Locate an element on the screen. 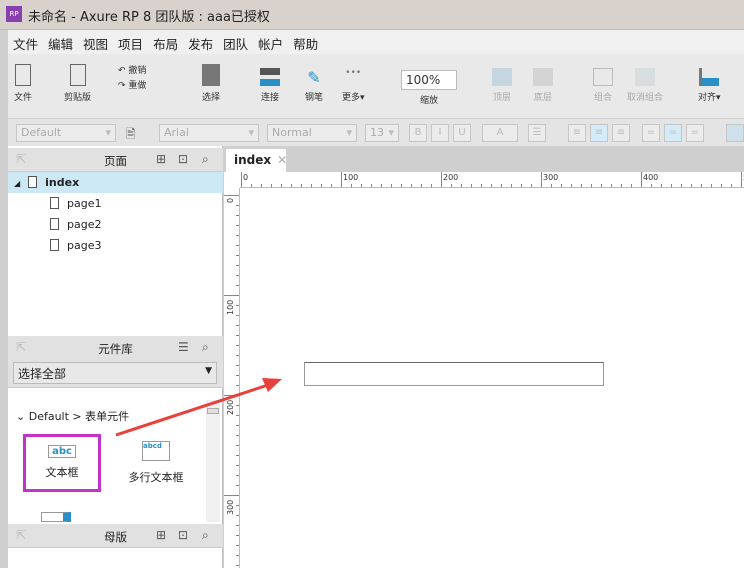 This screenshot has width=744, height=568. annotation-arrow is located at coordinates (198, 407).